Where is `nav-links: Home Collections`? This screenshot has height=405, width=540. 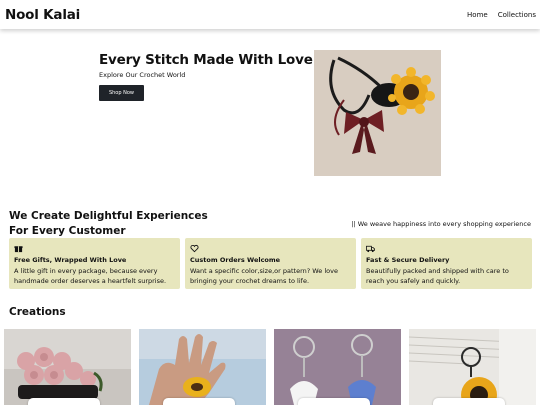 nav-links: Home Collections is located at coordinates (501, 15).